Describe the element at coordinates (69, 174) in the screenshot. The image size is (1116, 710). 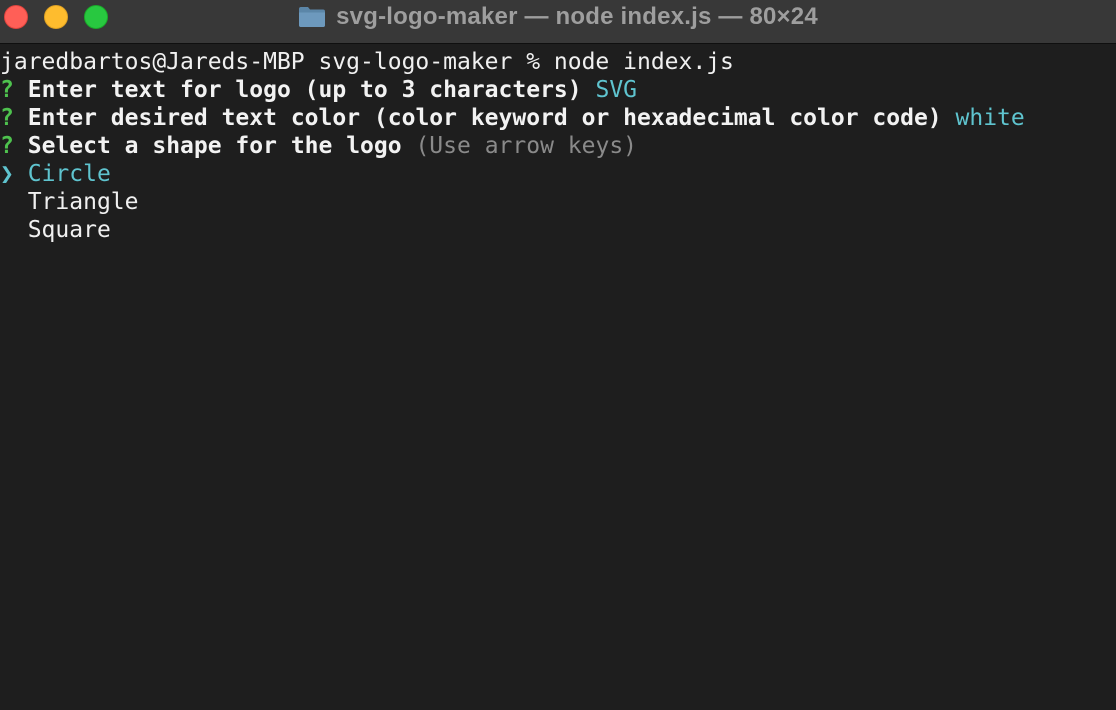
I see `choice-label: Circle` at that location.